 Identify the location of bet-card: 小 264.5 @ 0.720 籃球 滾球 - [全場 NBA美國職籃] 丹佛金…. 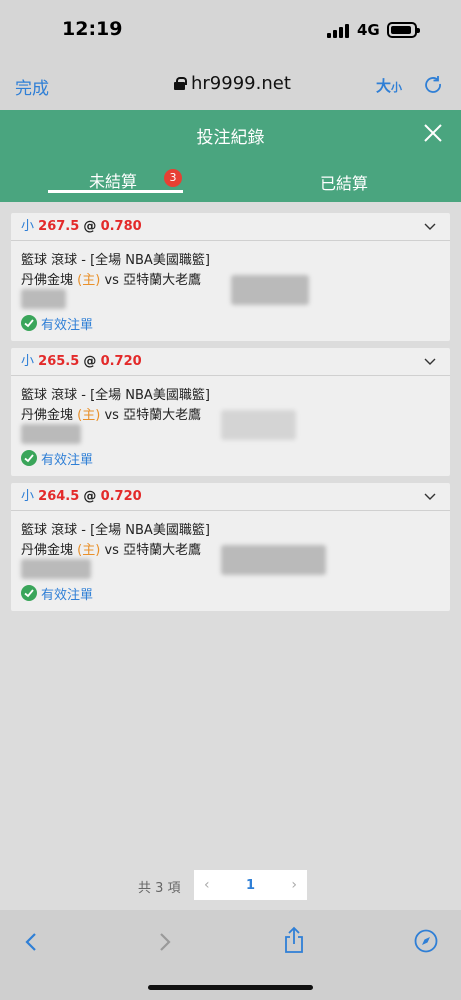
(230, 547).